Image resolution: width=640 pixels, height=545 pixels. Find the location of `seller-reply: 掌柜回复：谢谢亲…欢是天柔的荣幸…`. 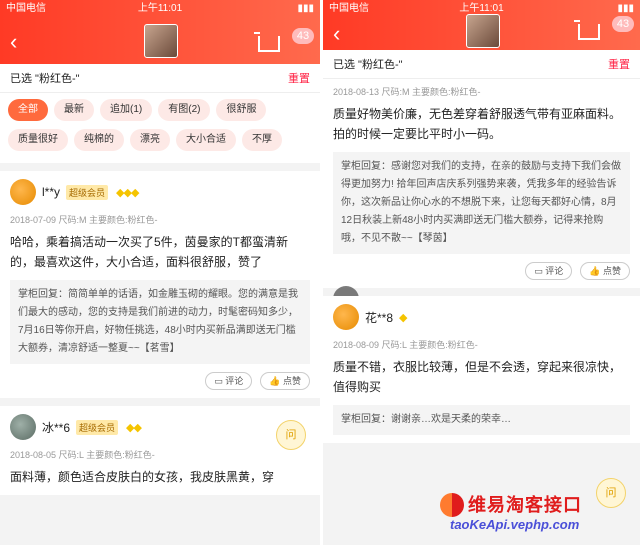

seller-reply: 掌柜回复：谢谢亲…欢是天柔的荣幸… is located at coordinates (481, 420).